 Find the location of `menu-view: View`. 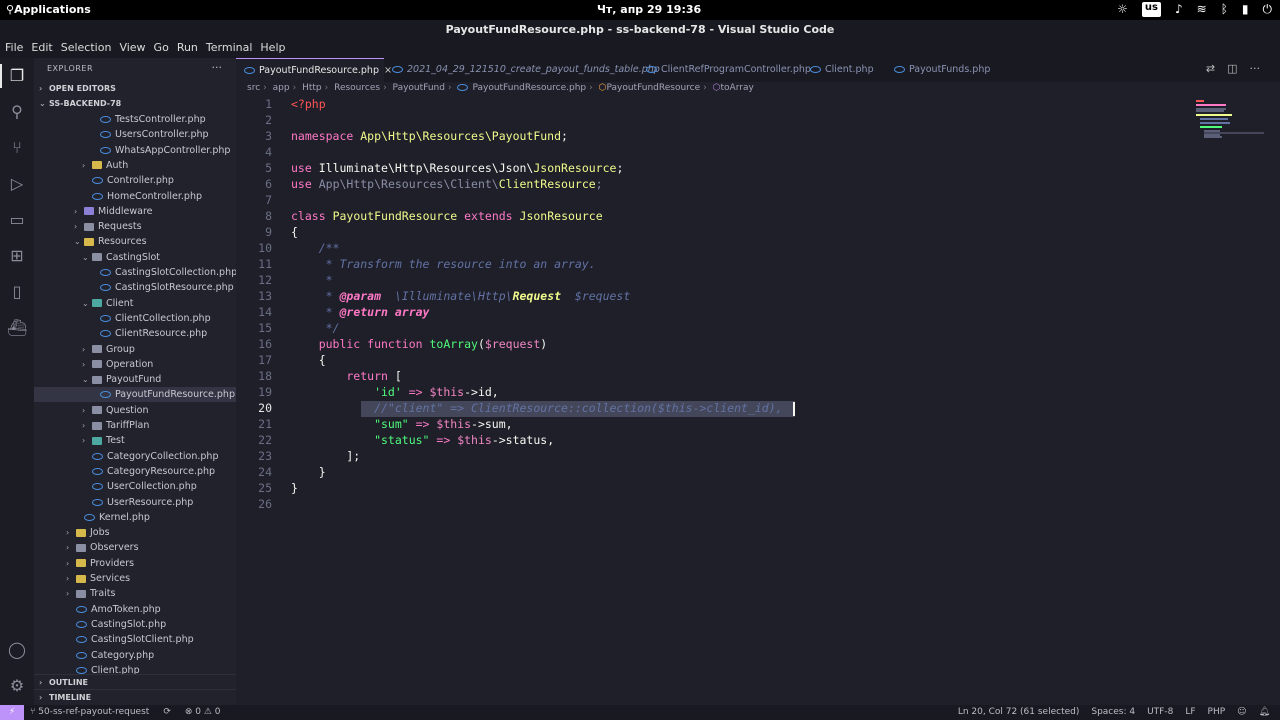

menu-view: View is located at coordinates (129, 48).